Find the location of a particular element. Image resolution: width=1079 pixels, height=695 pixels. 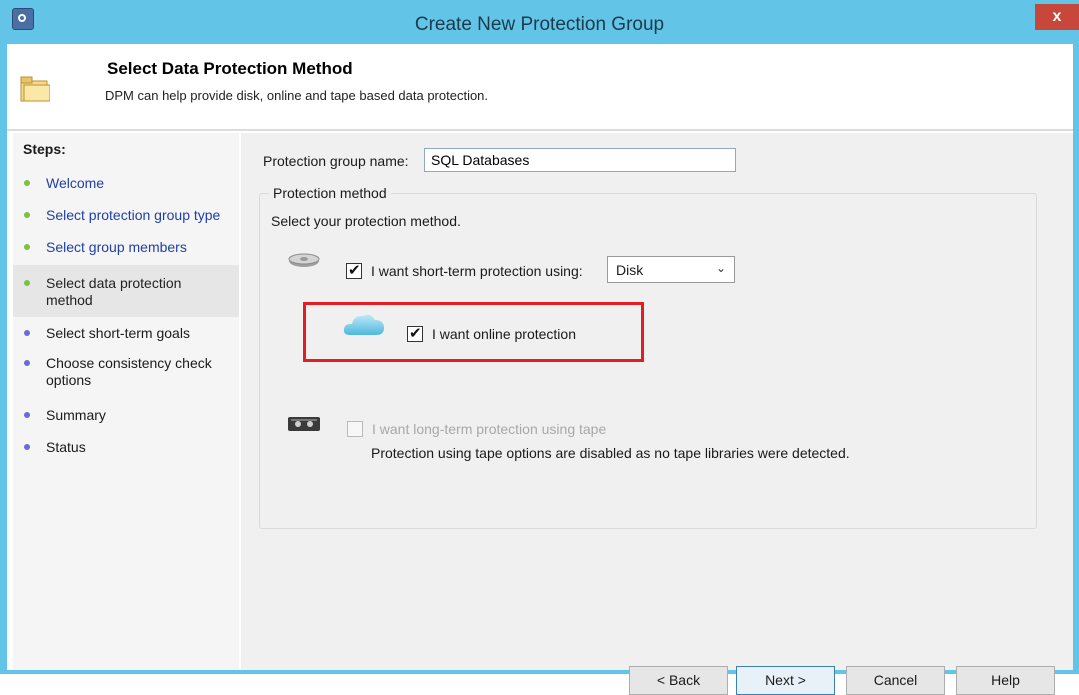

back-button: < Back is located at coordinates (678, 680).